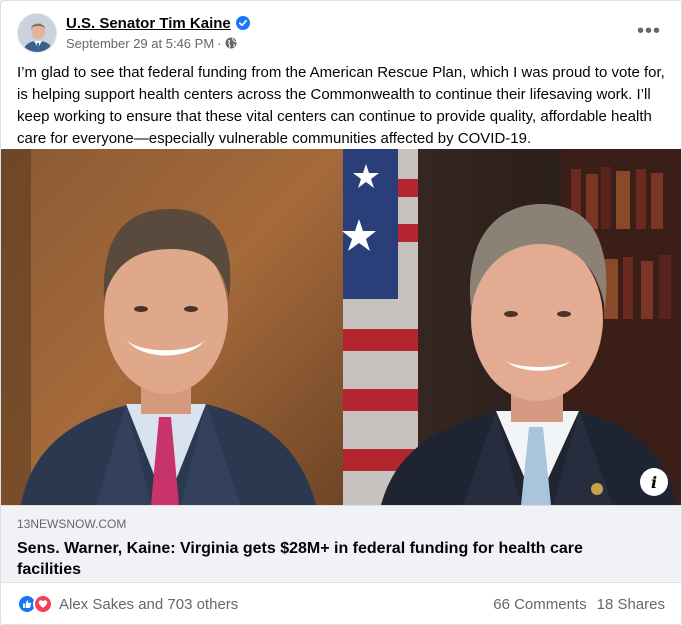 The image size is (682, 625). I want to click on profile-avatar, so click(37, 33).